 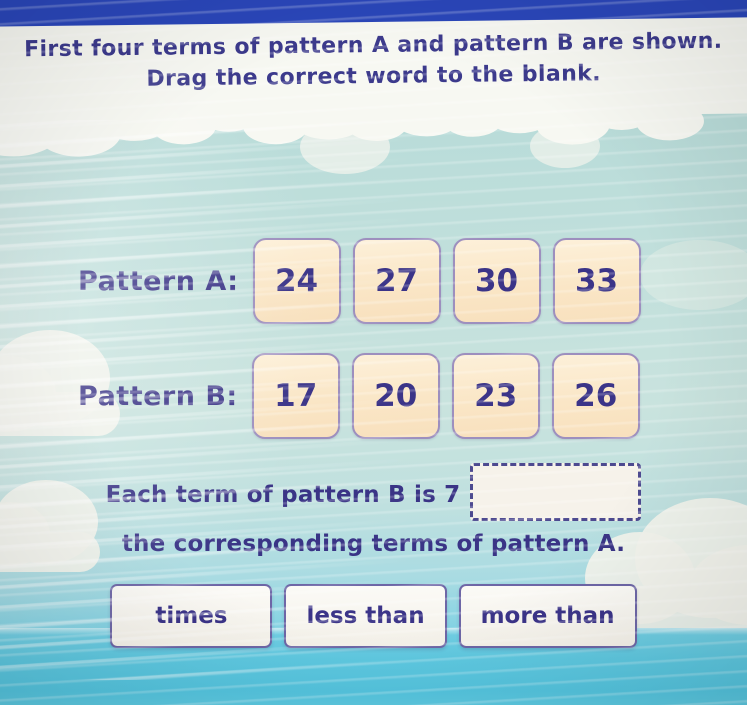 I want to click on pattern-a-term-2: 27, so click(x=396, y=281).